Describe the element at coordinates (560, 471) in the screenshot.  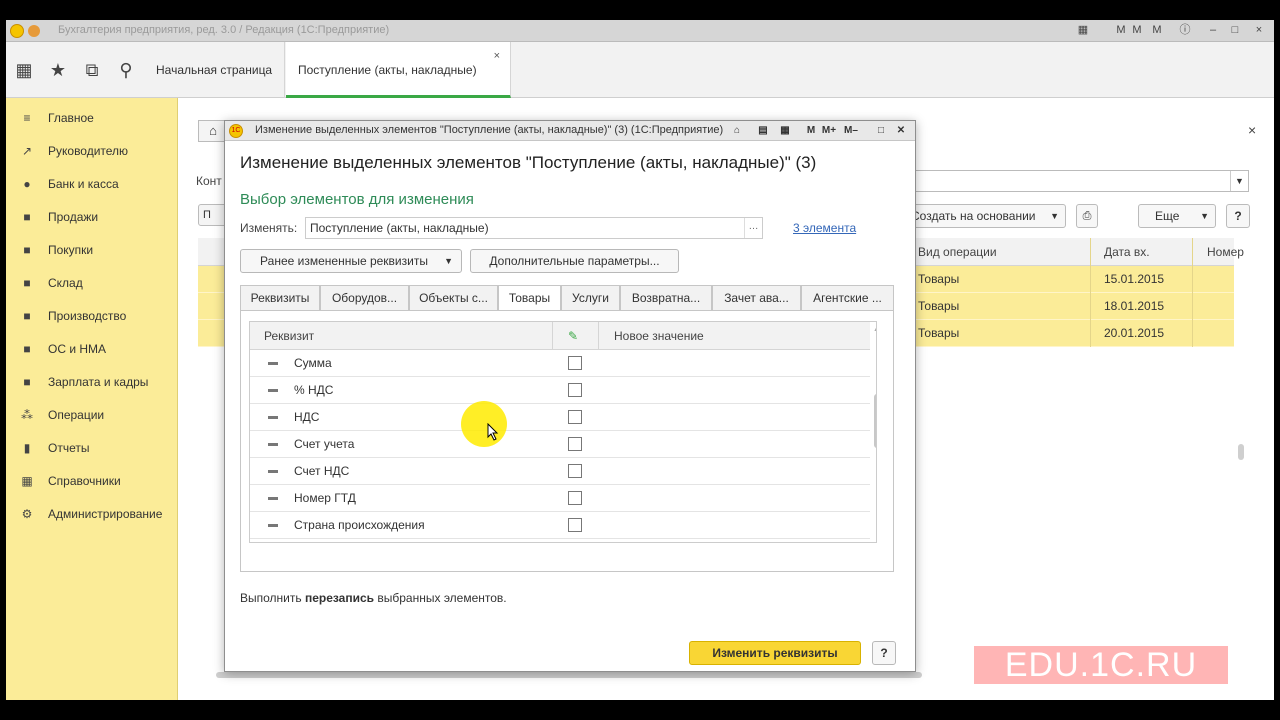
I see `grid-row: Счет НДС` at that location.